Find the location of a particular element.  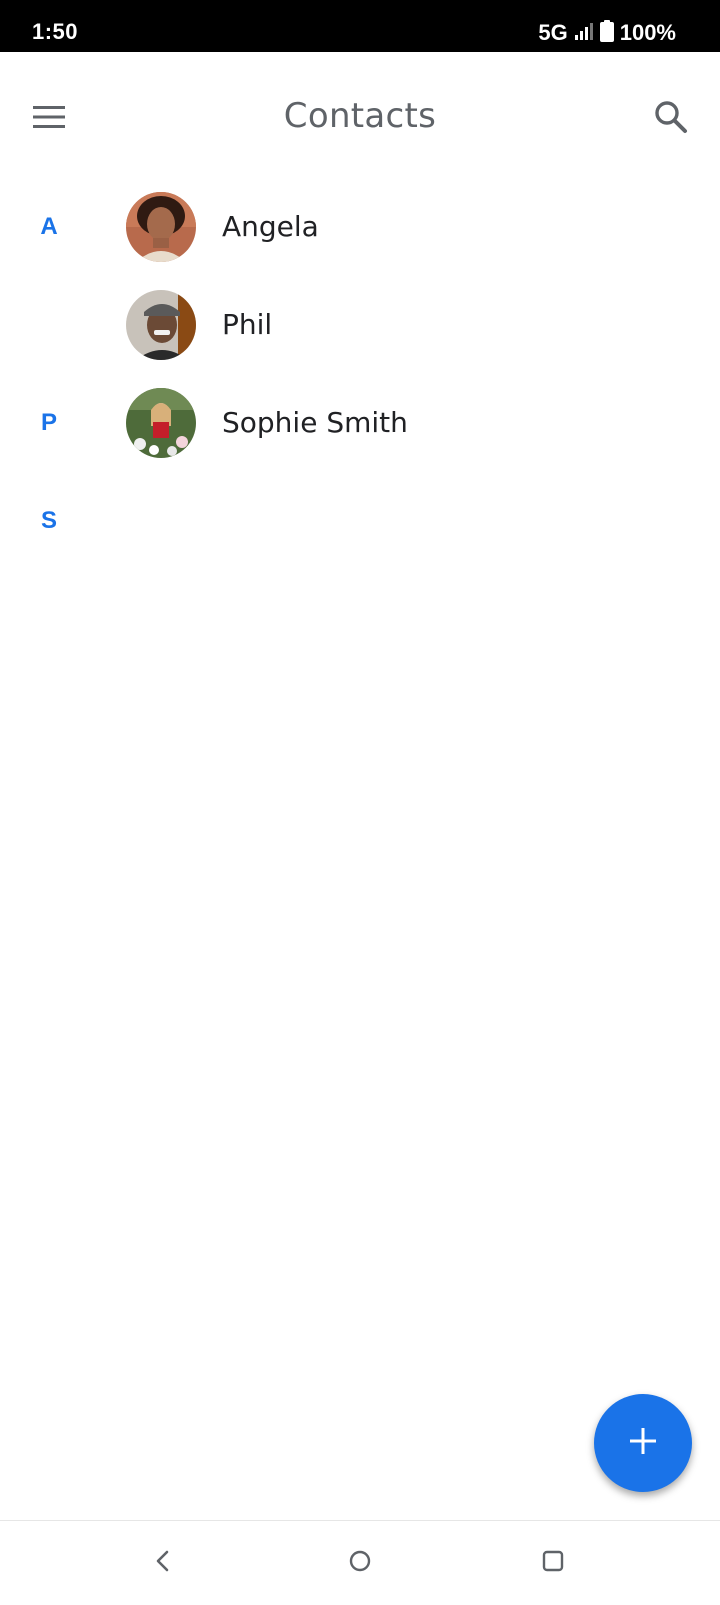

back-button is located at coordinates (163, 1563).